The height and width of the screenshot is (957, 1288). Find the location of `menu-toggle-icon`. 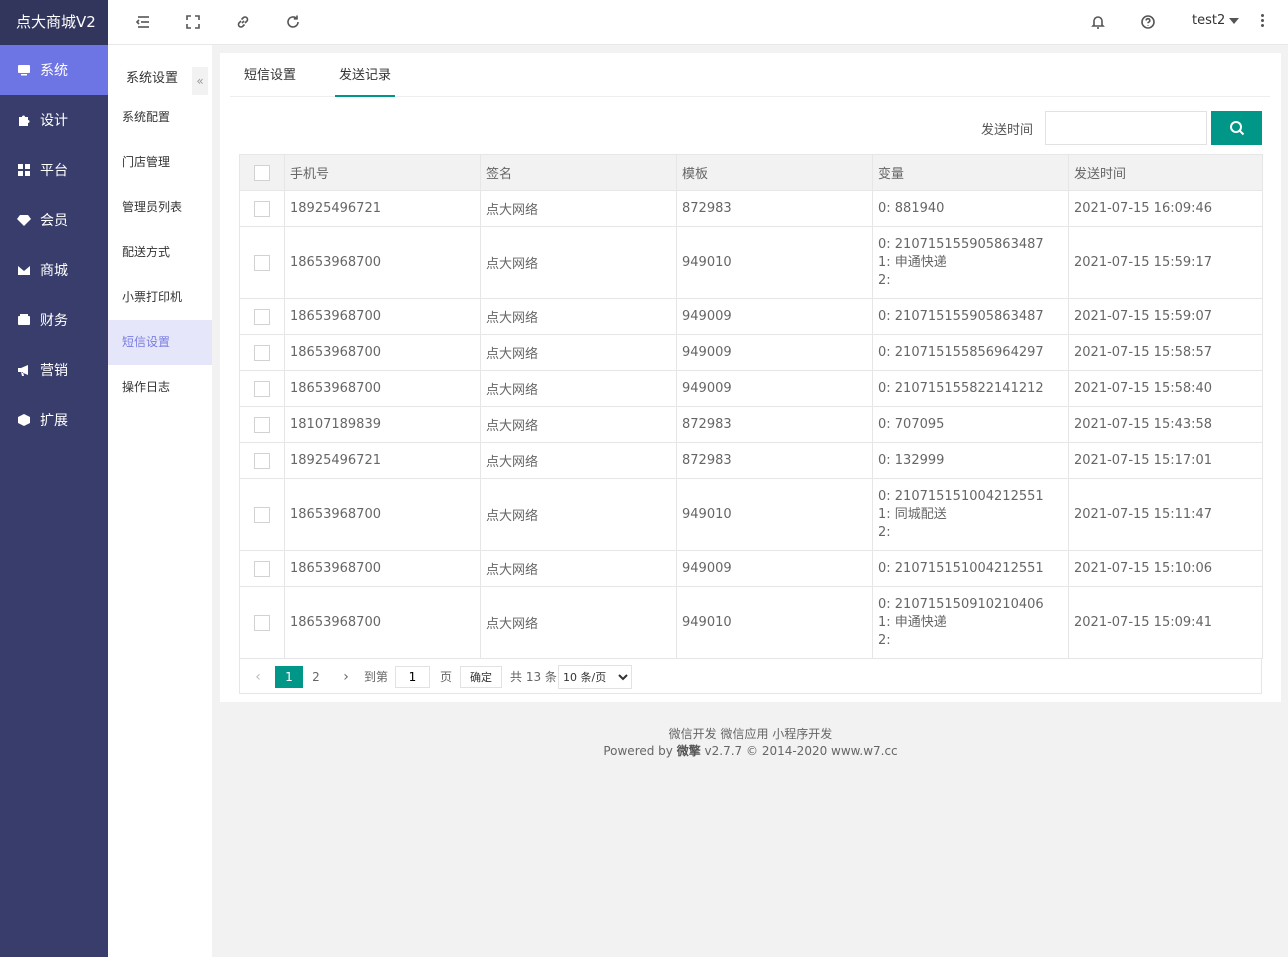

menu-toggle-icon is located at coordinates (143, 22).